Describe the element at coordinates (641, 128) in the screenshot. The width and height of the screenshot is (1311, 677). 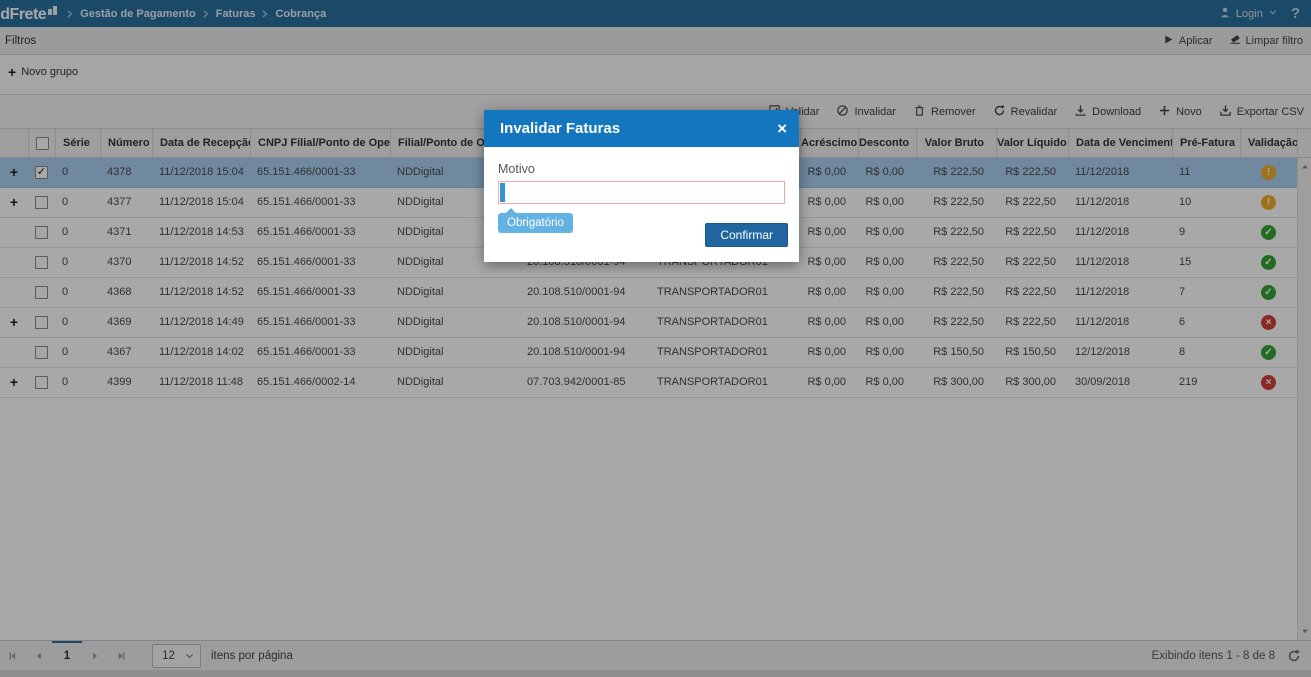
I see `dialog-header: Invalidar Faturas ×` at that location.